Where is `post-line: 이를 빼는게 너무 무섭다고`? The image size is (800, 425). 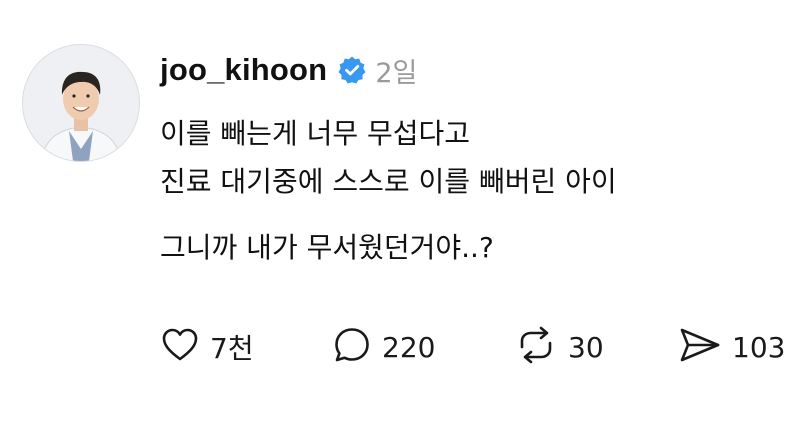 post-line: 이를 빼는게 너무 무섭다고 is located at coordinates (315, 133).